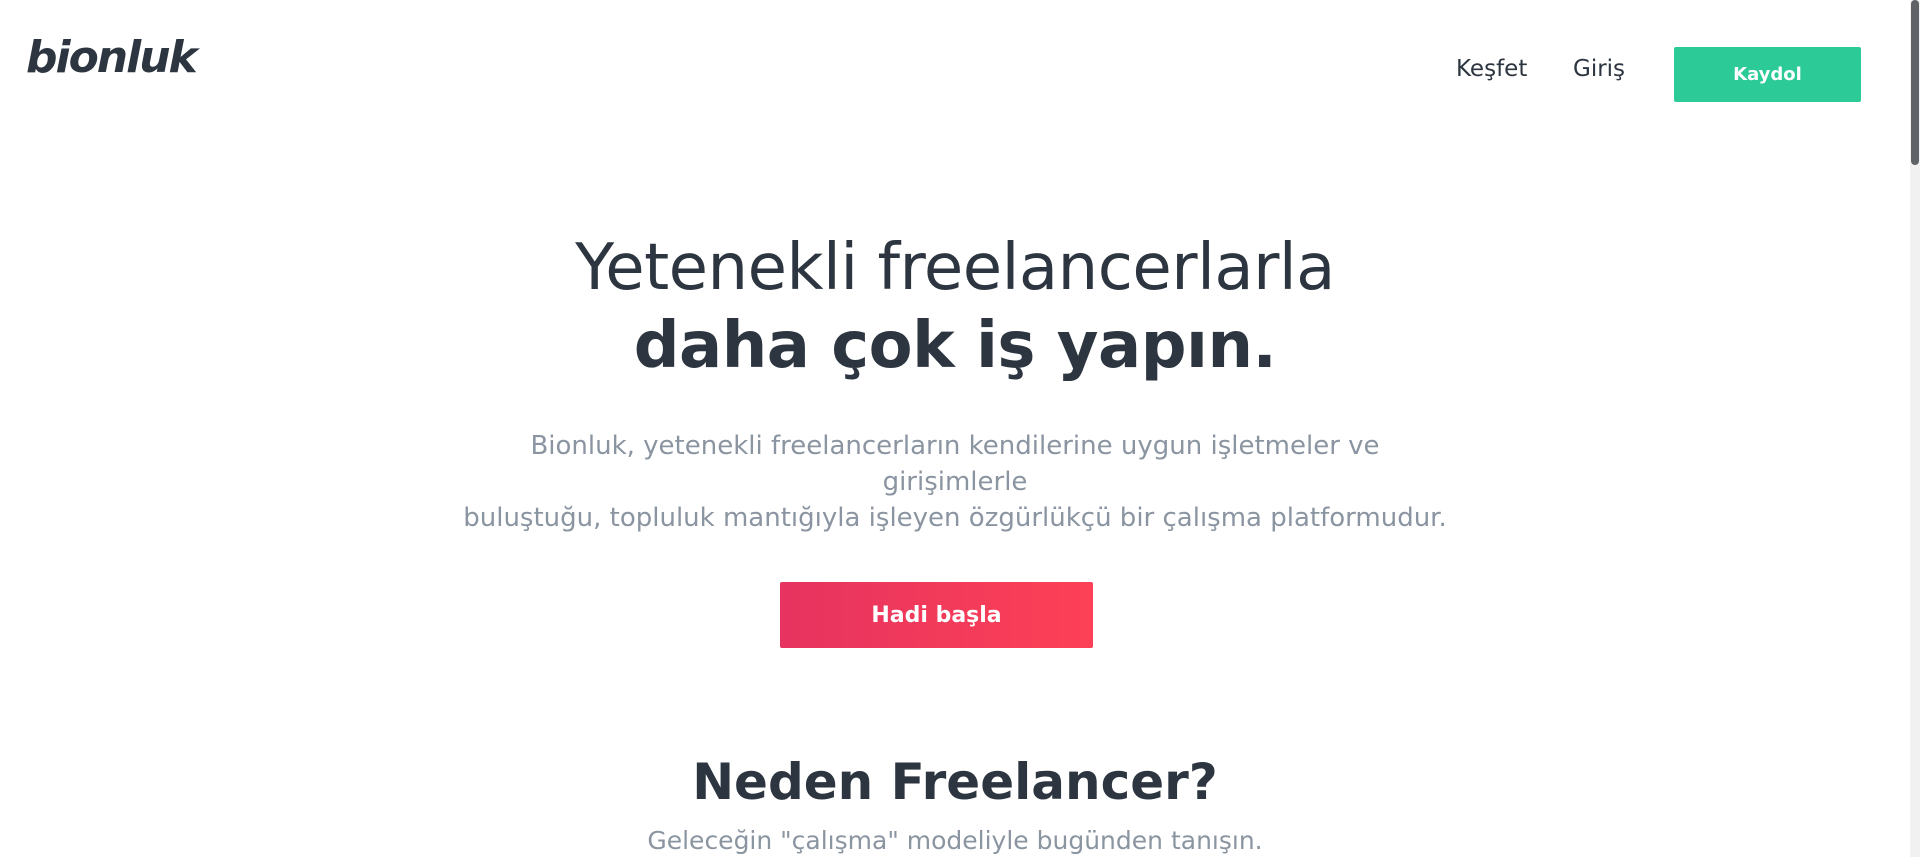 This screenshot has width=1920, height=857. Describe the element at coordinates (1491, 69) in the screenshot. I see `nav-explore-link: Keşfet` at that location.